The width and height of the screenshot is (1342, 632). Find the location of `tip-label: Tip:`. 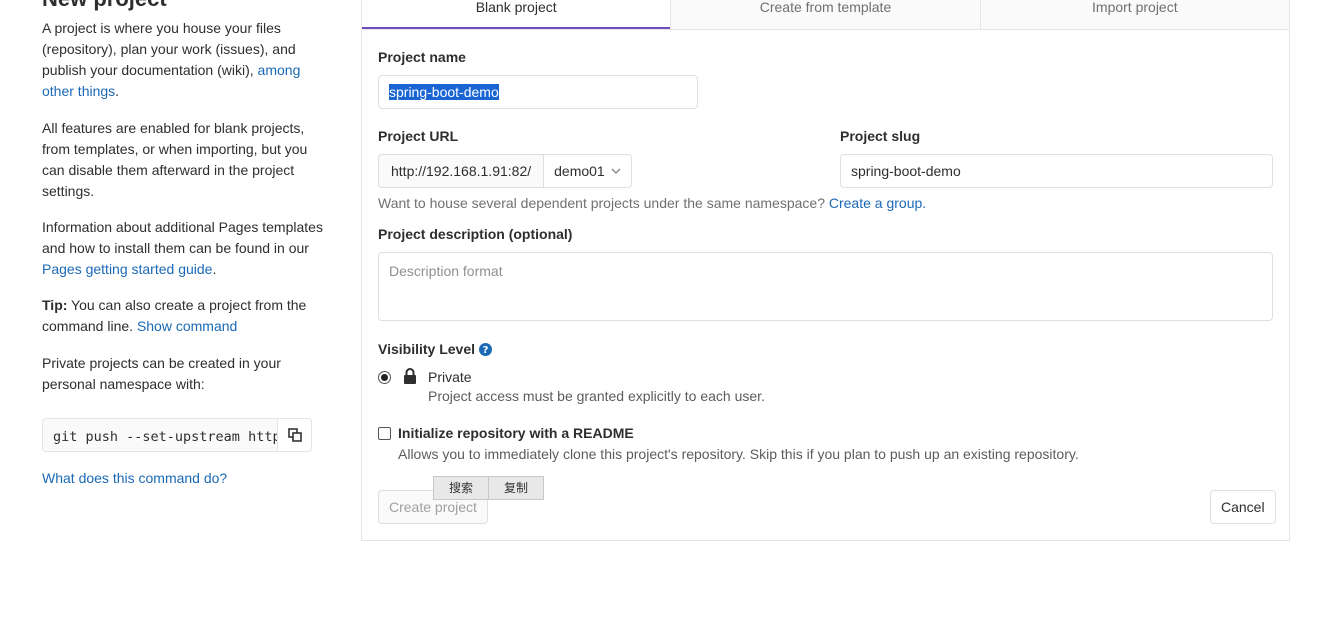

tip-label: Tip: is located at coordinates (55, 305).